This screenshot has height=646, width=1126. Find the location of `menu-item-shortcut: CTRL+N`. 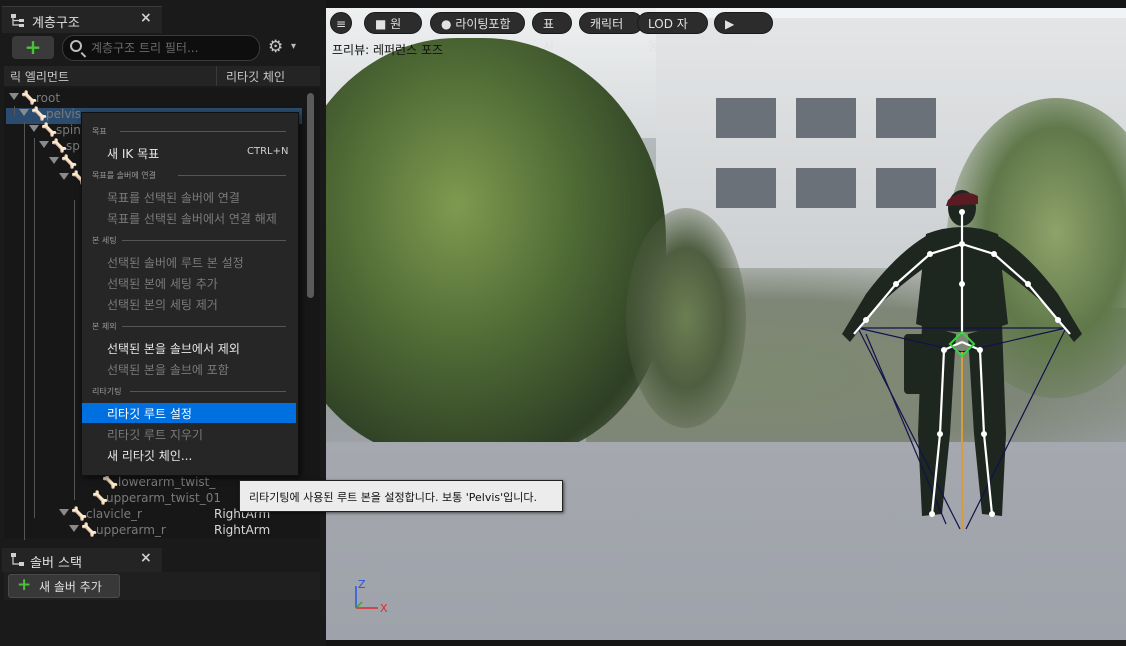

menu-item-shortcut: CTRL+N is located at coordinates (268, 151).